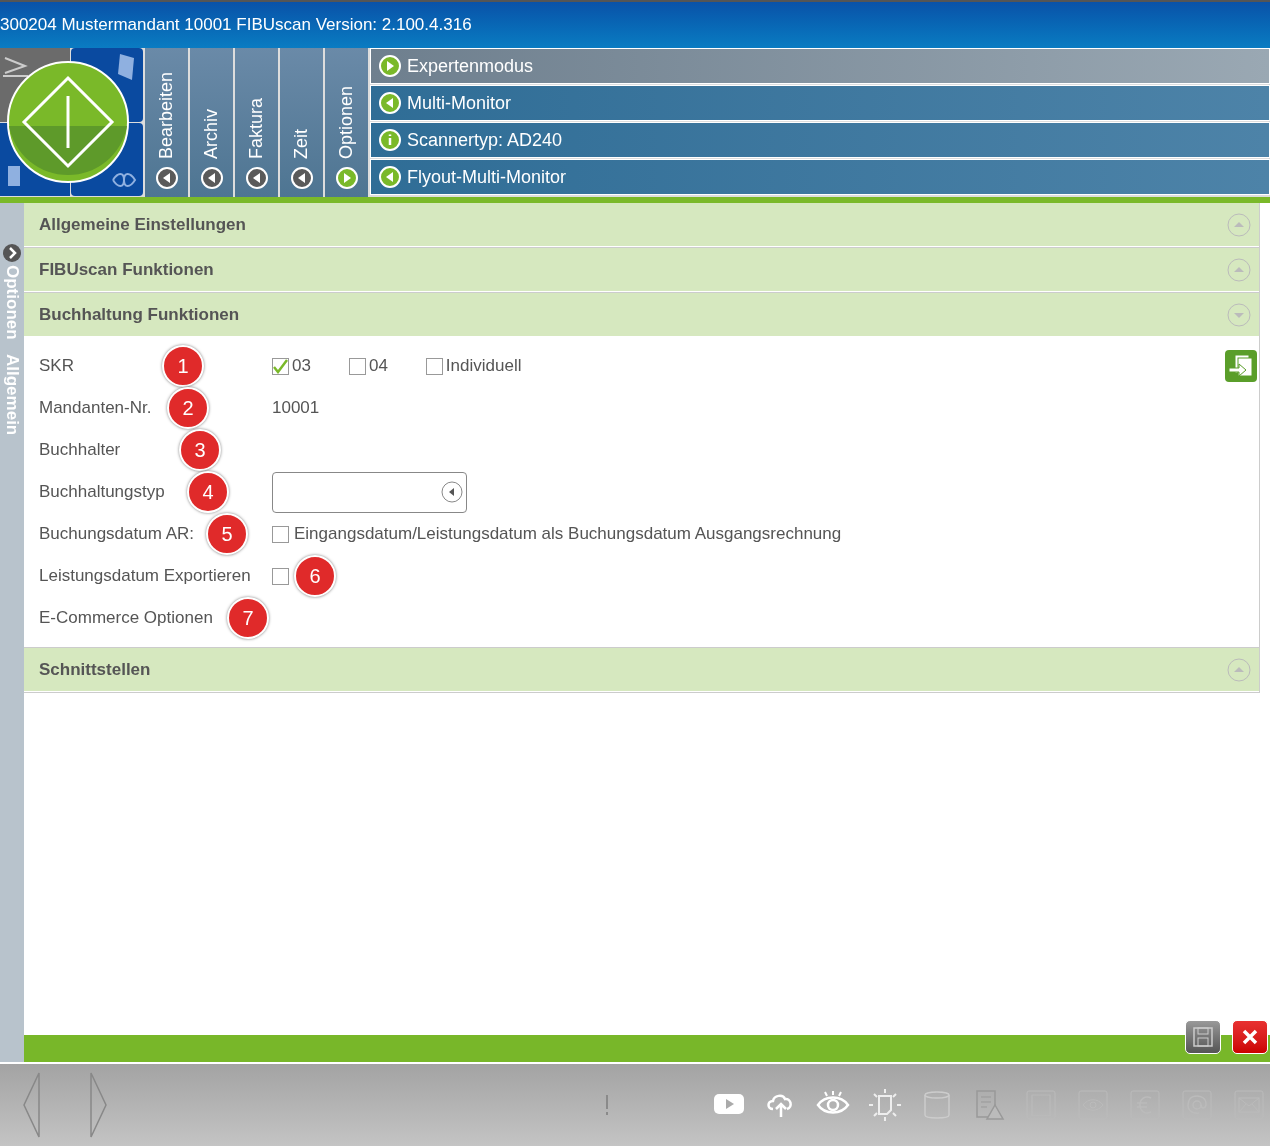  What do you see at coordinates (145, 576) in the screenshot?
I see `field-label: Leistungsdatum Exportieren` at bounding box center [145, 576].